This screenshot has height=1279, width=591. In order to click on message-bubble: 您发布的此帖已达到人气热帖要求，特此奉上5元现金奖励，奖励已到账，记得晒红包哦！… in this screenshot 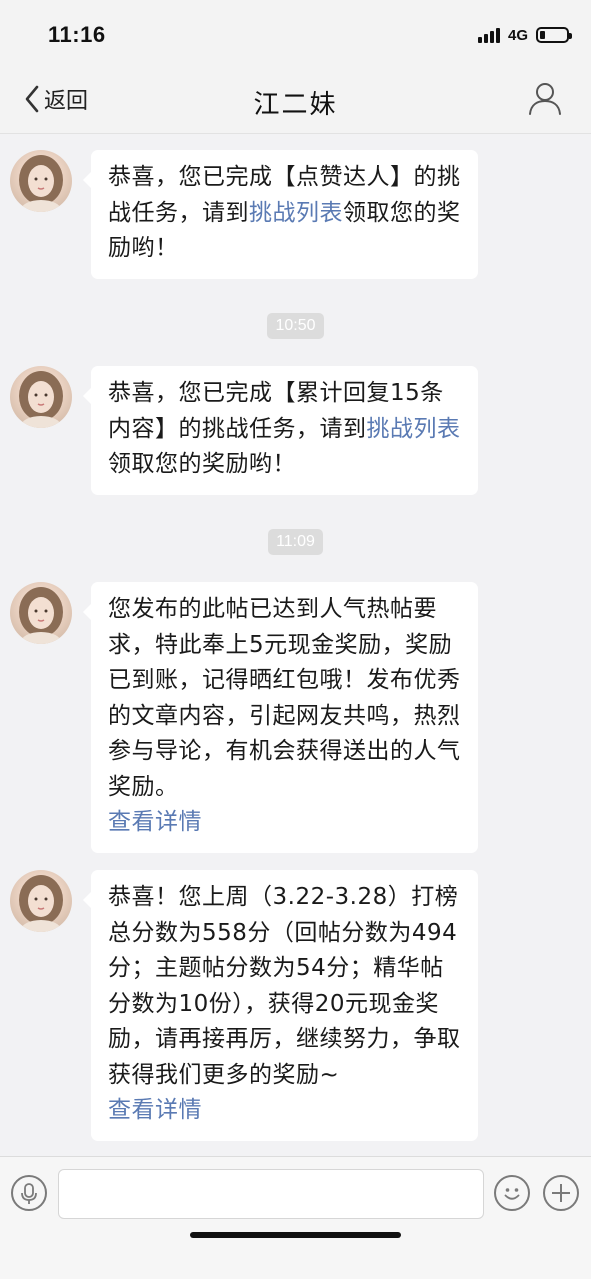, I will do `click(280, 717)`.